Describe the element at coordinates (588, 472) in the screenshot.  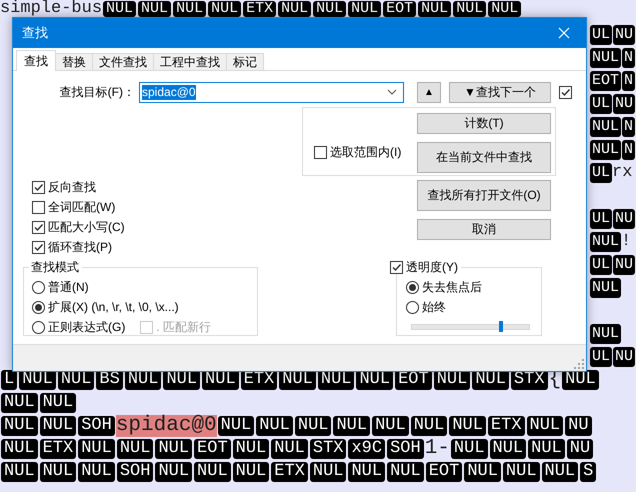
I see `control-character: S` at that location.